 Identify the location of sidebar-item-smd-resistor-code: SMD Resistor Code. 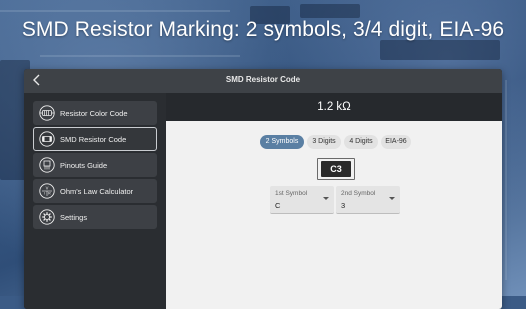
(95, 139).